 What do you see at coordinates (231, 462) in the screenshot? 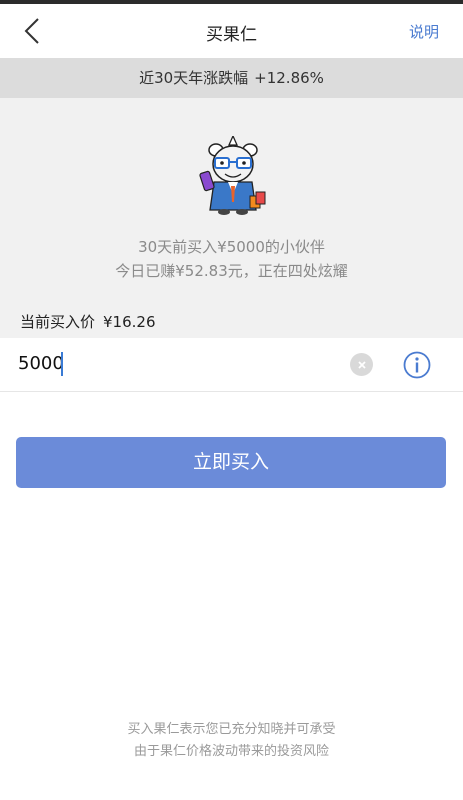
I see `buy-now-button: 立即买入` at bounding box center [231, 462].